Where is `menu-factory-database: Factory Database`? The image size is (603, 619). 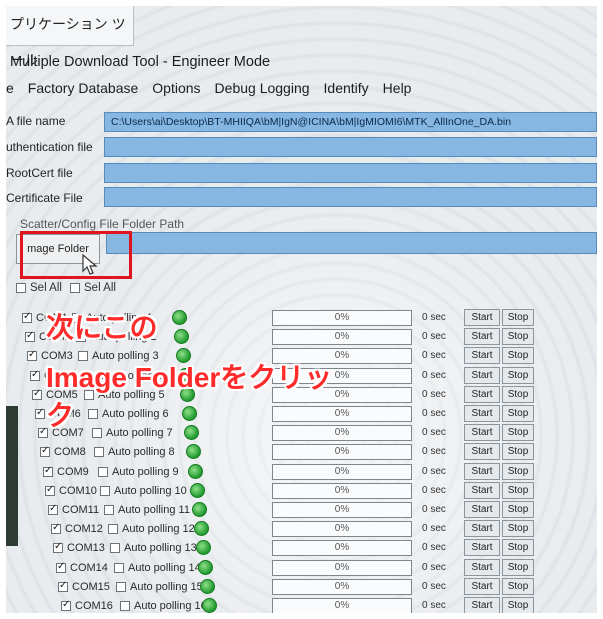 menu-factory-database: Factory Database is located at coordinates (83, 92).